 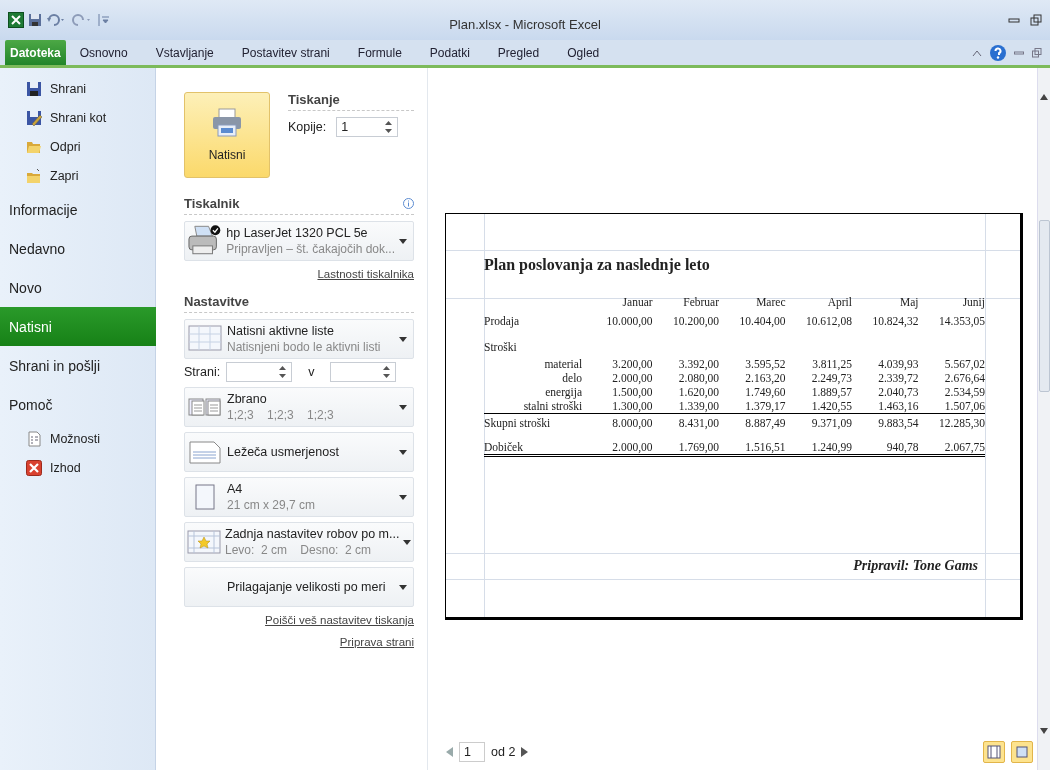 What do you see at coordinates (77, 88) in the screenshot?
I see `sidebar-item: Shrani` at bounding box center [77, 88].